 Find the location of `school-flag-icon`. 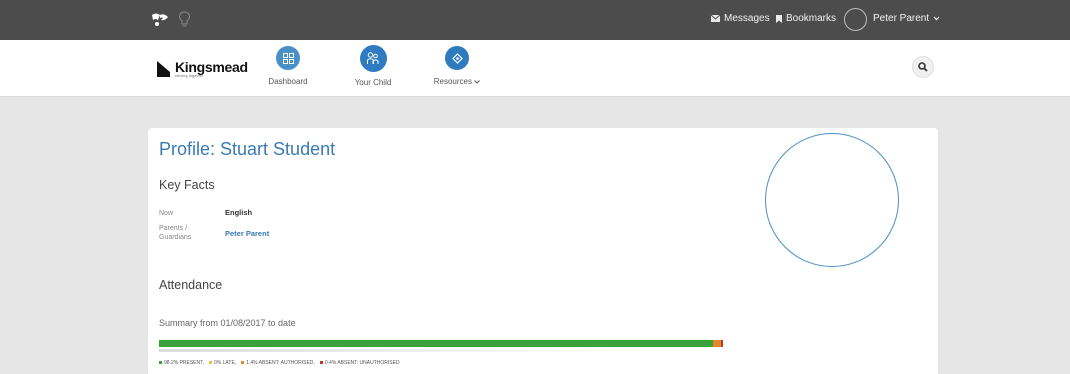

school-flag-icon is located at coordinates (163, 69).